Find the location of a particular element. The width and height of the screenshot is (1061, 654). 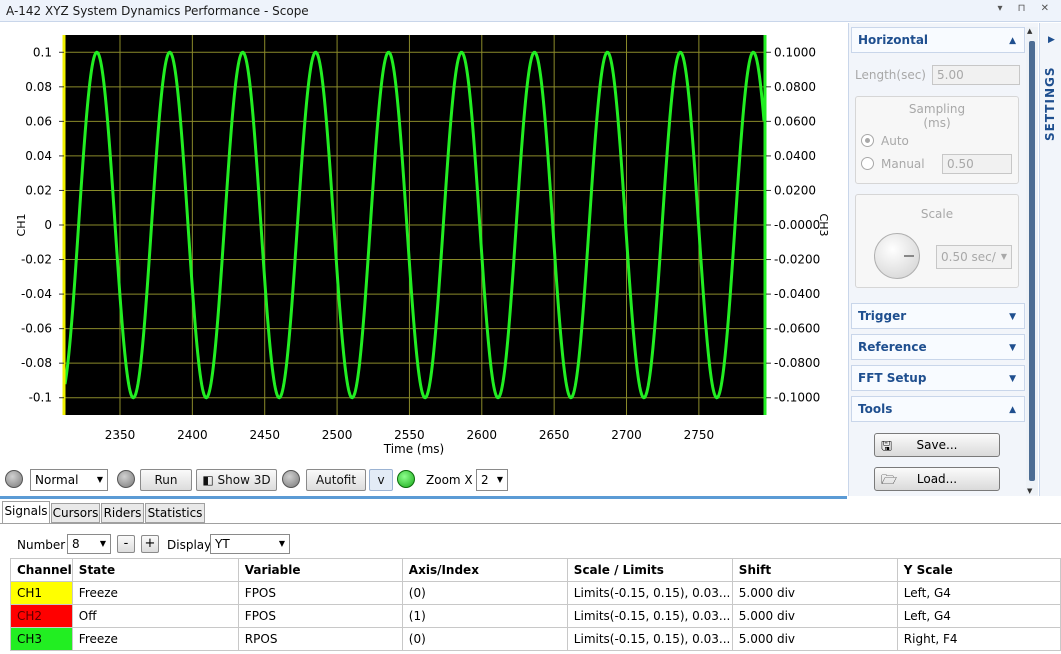

increment-button: + is located at coordinates (150, 544).